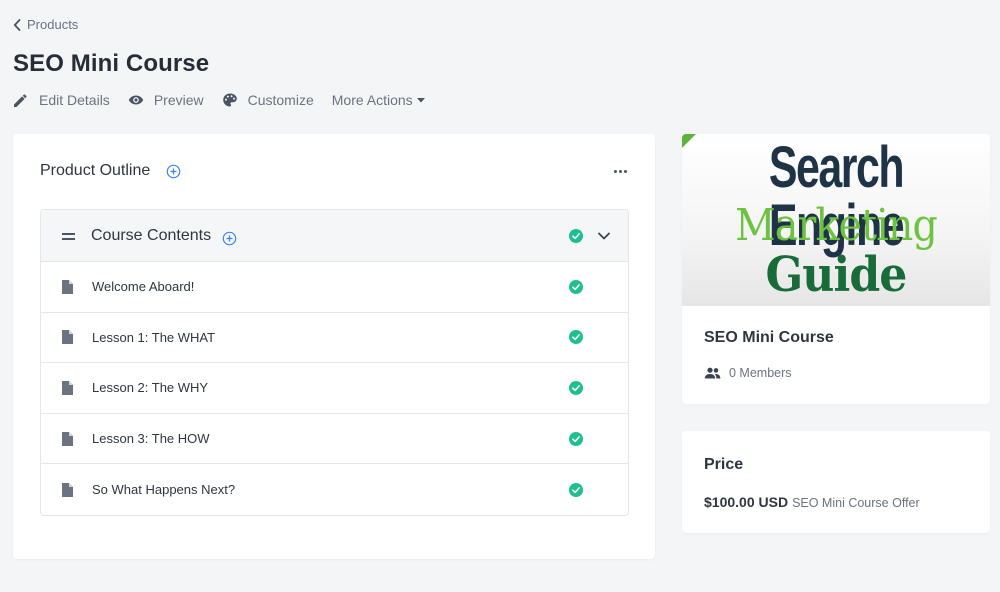 Image resolution: width=1000 pixels, height=592 pixels. What do you see at coordinates (52, 24) in the screenshot?
I see `breadcrumb-products-link: Products` at bounding box center [52, 24].